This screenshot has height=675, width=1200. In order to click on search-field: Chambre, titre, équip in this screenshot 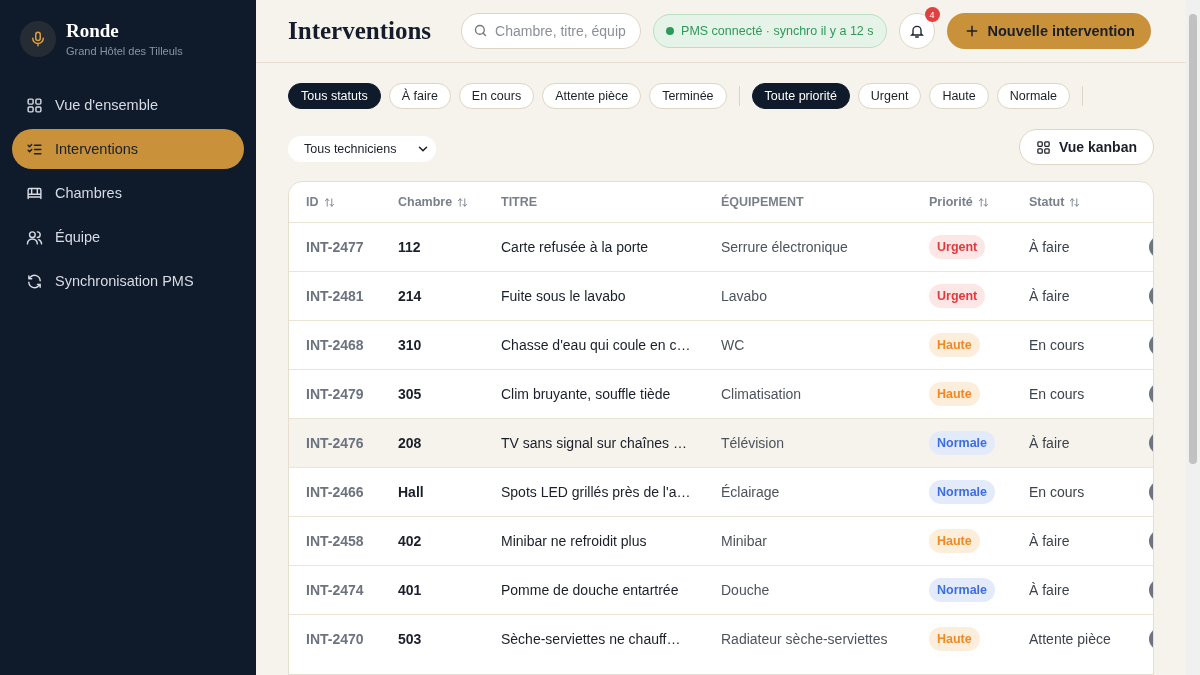, I will do `click(551, 31)`.